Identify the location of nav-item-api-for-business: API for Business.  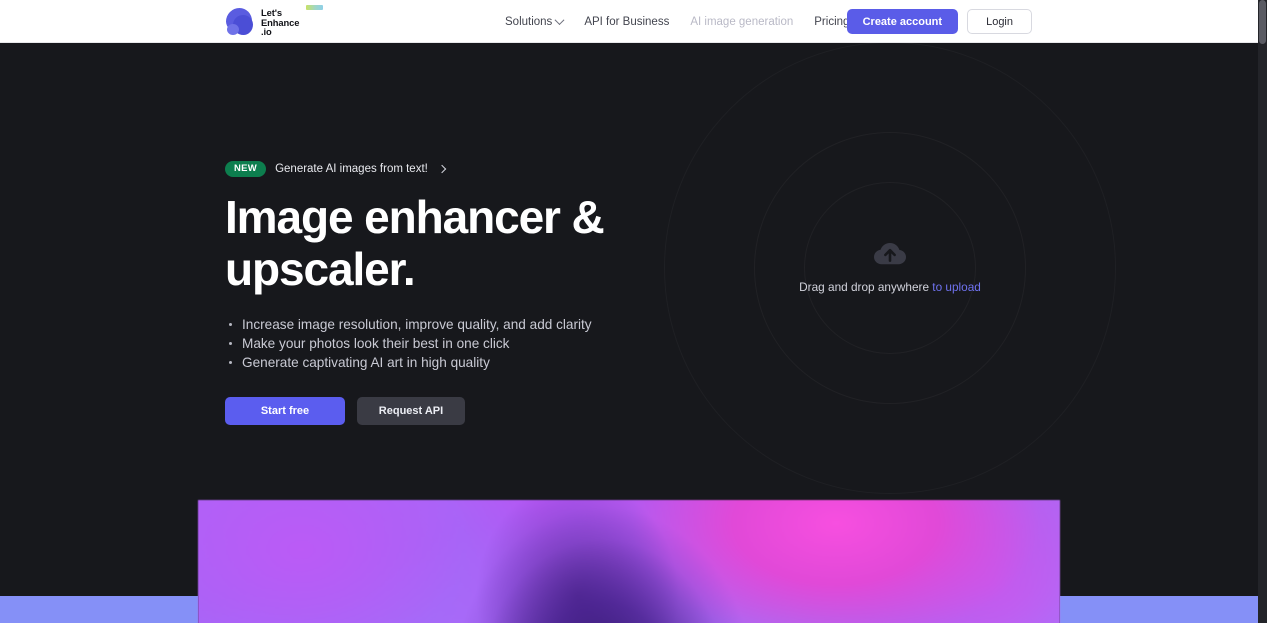
(626, 22).